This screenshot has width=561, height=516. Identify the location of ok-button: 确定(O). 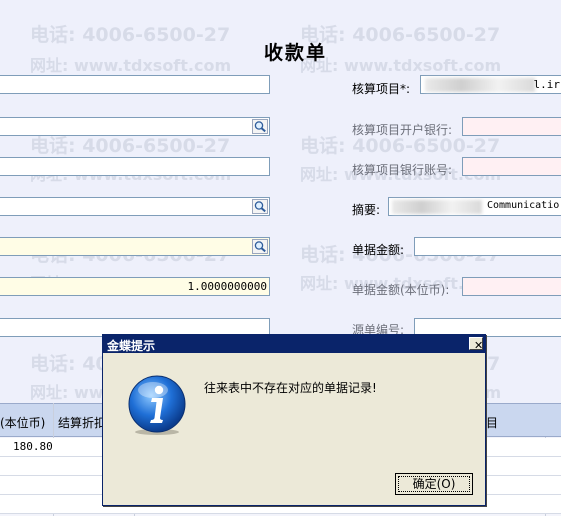
(434, 484).